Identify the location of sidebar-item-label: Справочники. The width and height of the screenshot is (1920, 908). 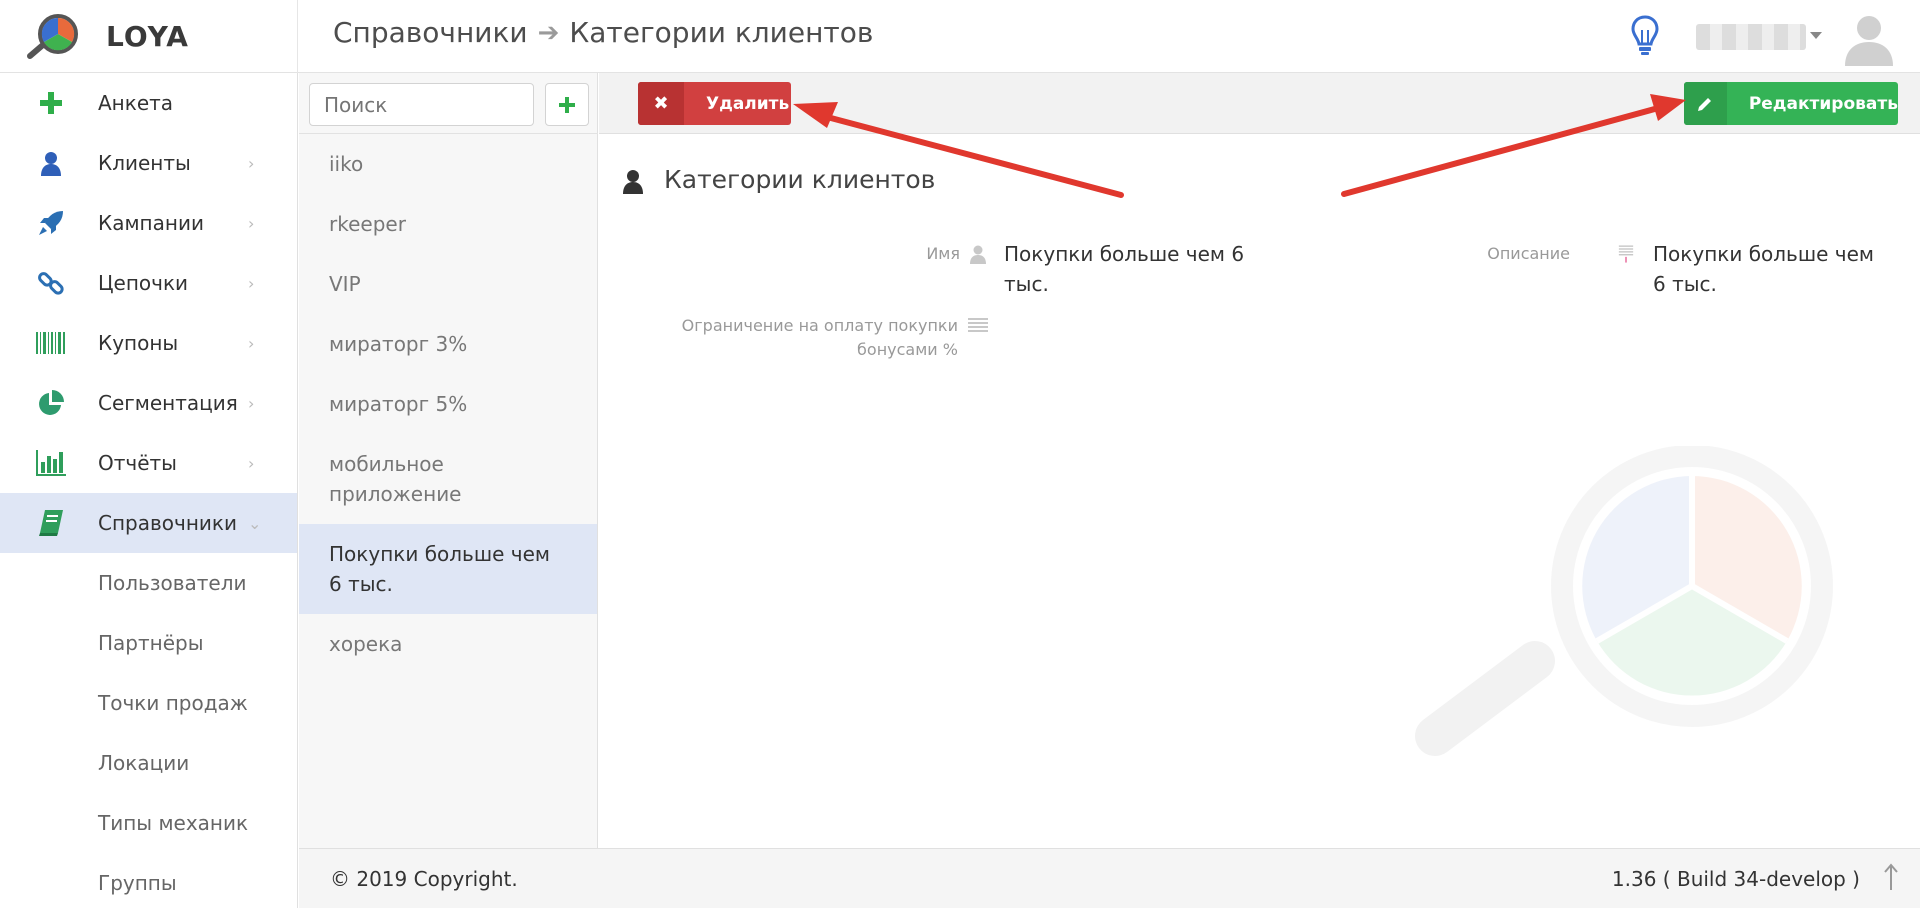
(167, 523).